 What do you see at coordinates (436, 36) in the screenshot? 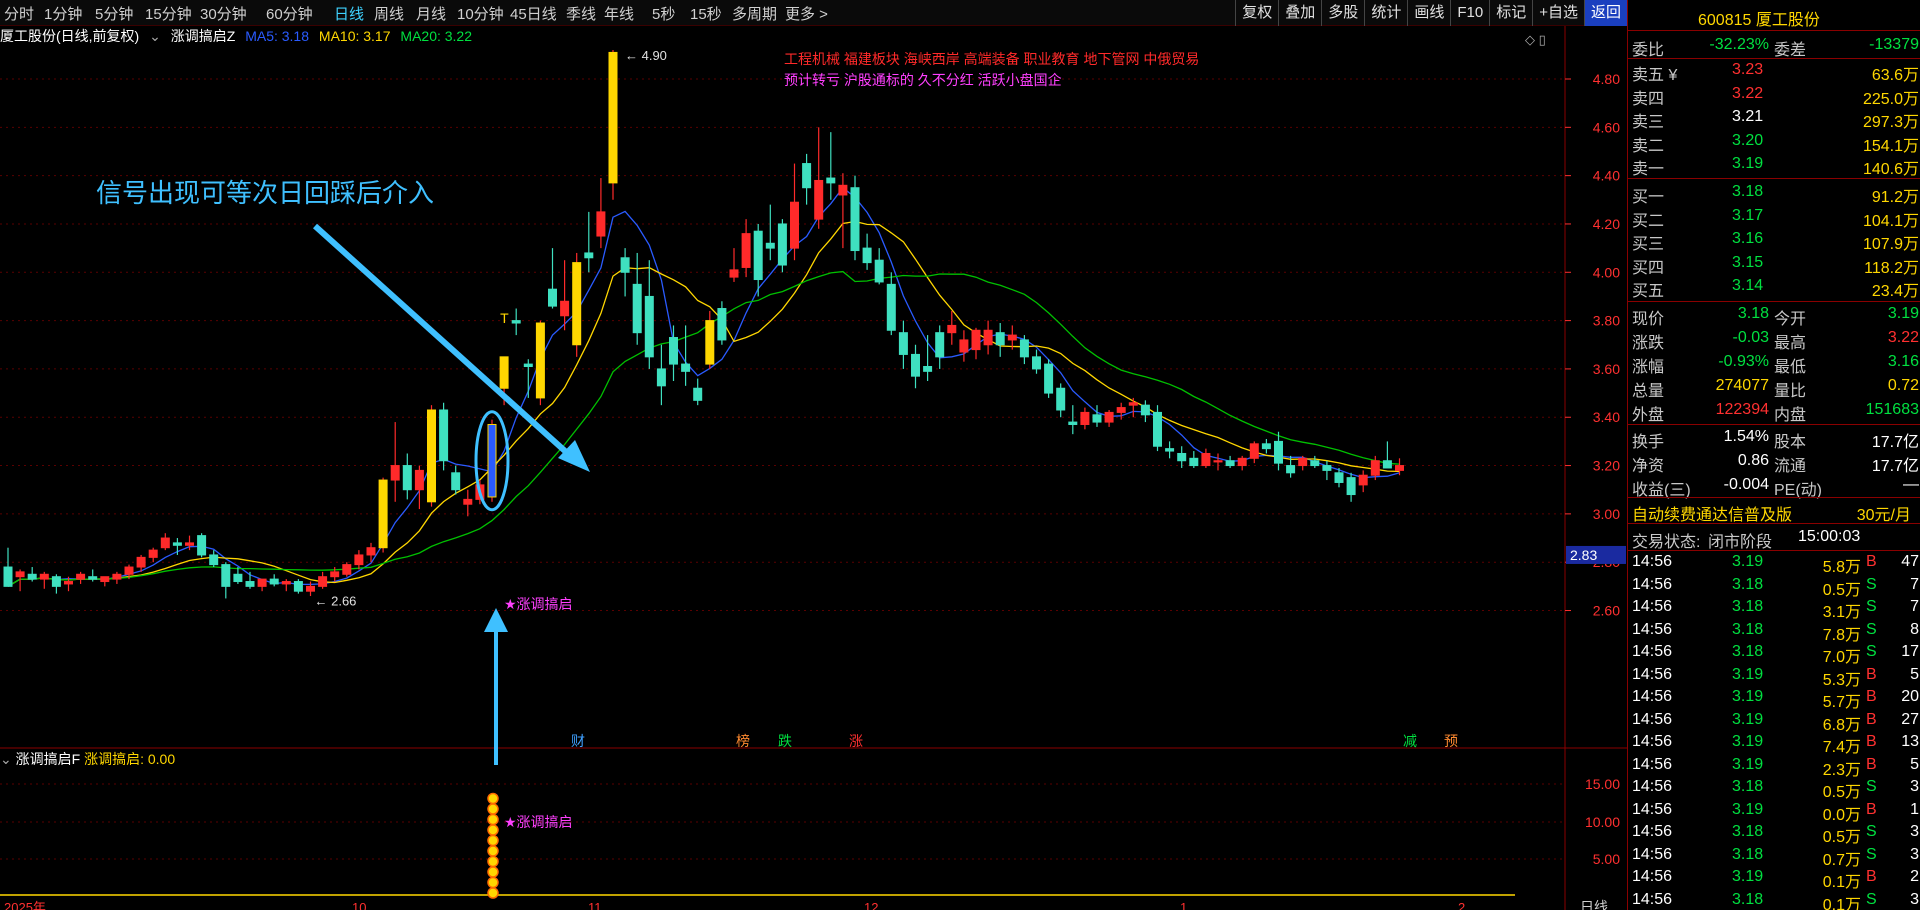
I see `ma20-value: MA20: 3.22` at bounding box center [436, 36].